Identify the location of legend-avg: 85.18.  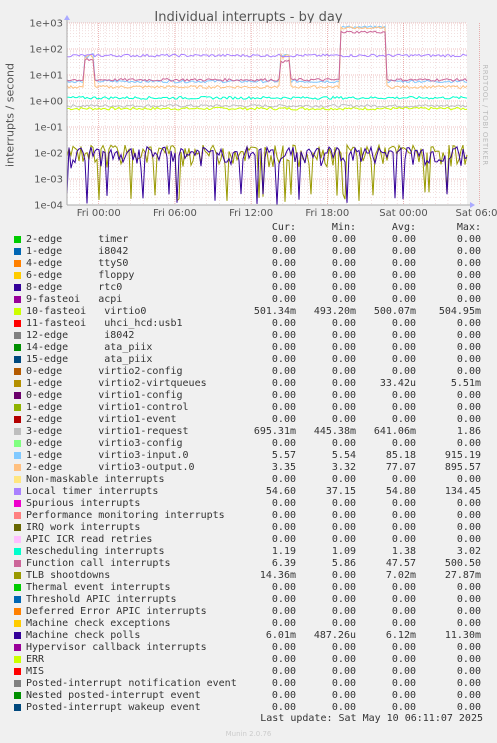
(400, 455).